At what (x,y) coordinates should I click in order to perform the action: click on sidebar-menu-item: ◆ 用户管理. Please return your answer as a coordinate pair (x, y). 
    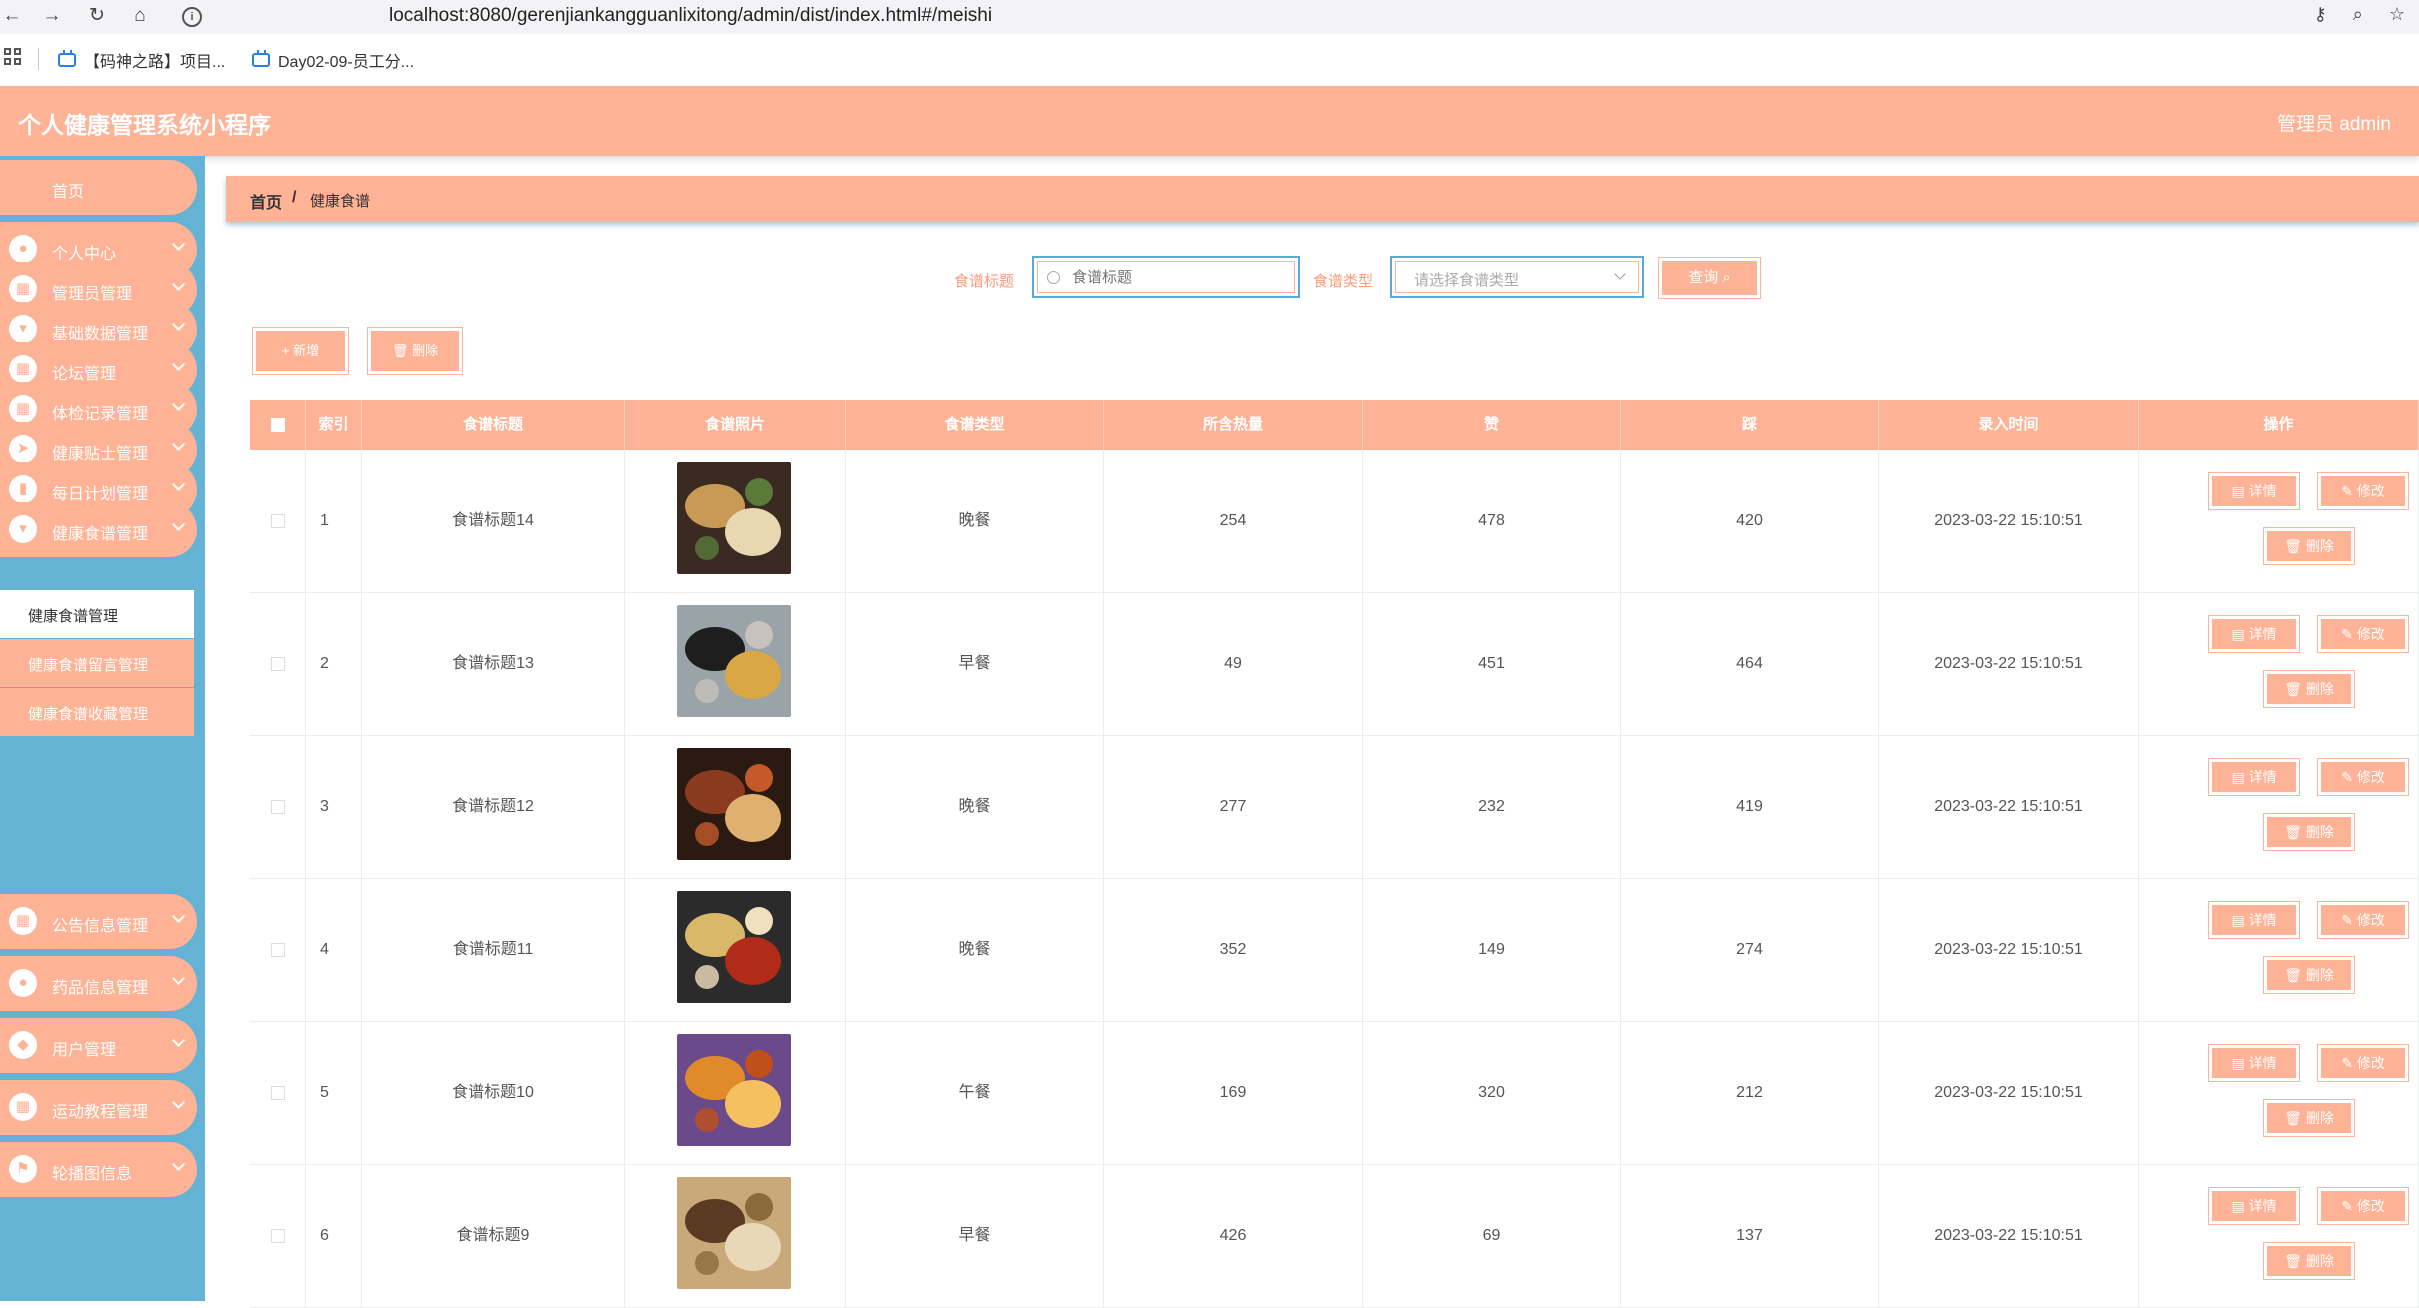
    Looking at the image, I should click on (98, 1045).